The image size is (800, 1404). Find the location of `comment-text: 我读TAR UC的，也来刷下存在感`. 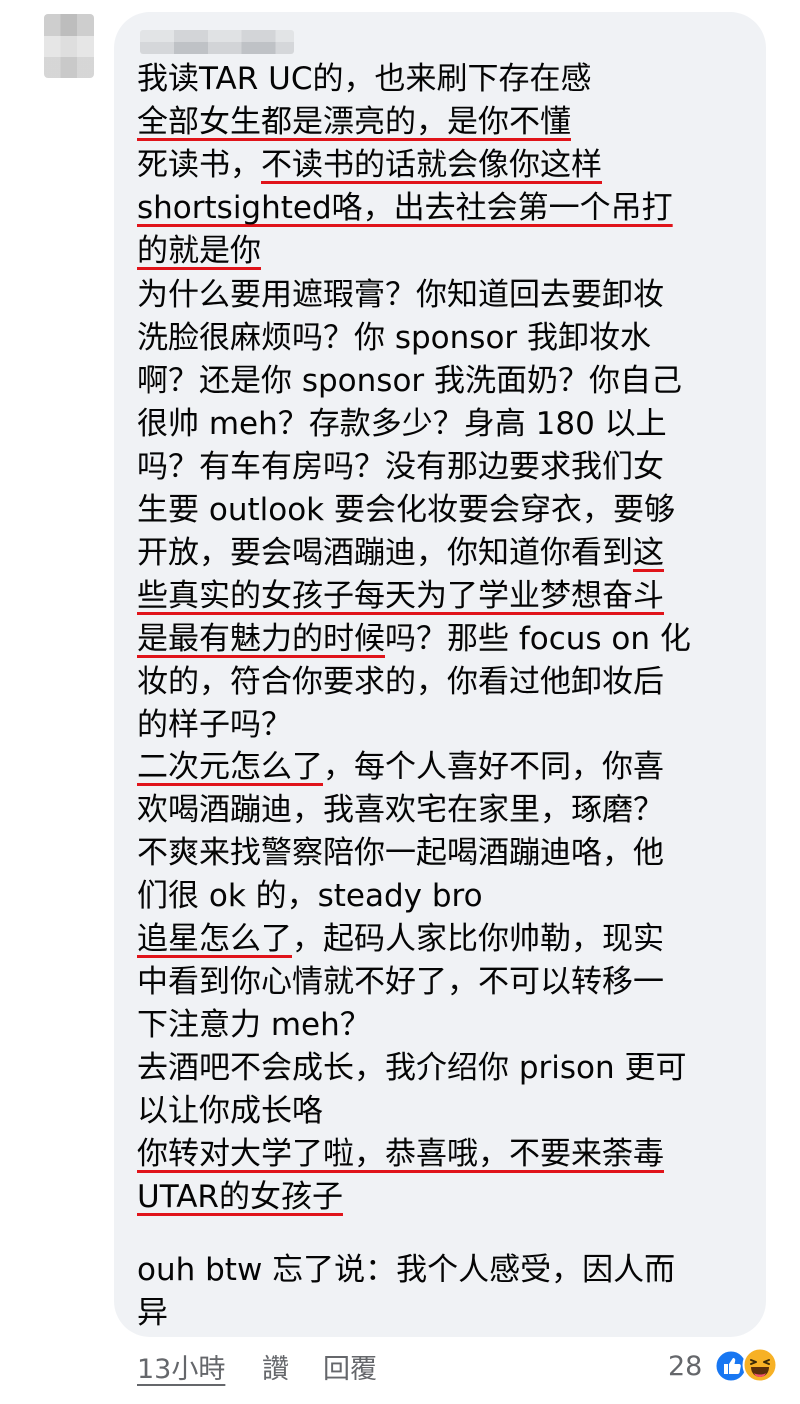

comment-text: 我读TAR UC的，也来刷下存在感 is located at coordinates (364, 79).